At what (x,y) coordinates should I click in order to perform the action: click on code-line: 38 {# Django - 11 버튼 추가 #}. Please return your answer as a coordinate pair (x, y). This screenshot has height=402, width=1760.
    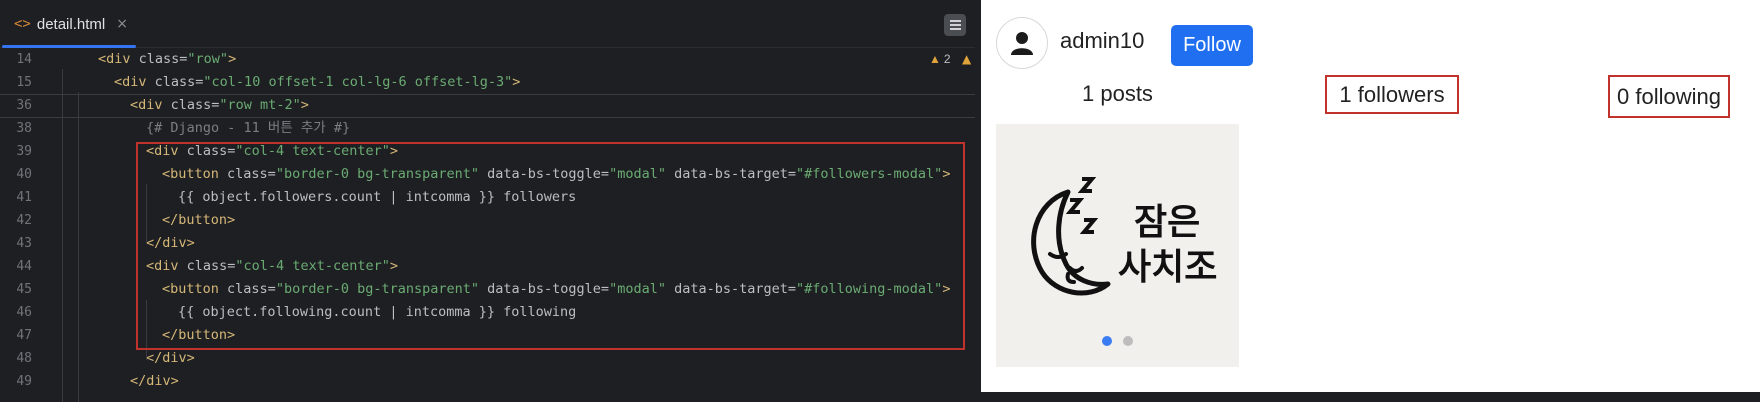
    Looking at the image, I should click on (487, 128).